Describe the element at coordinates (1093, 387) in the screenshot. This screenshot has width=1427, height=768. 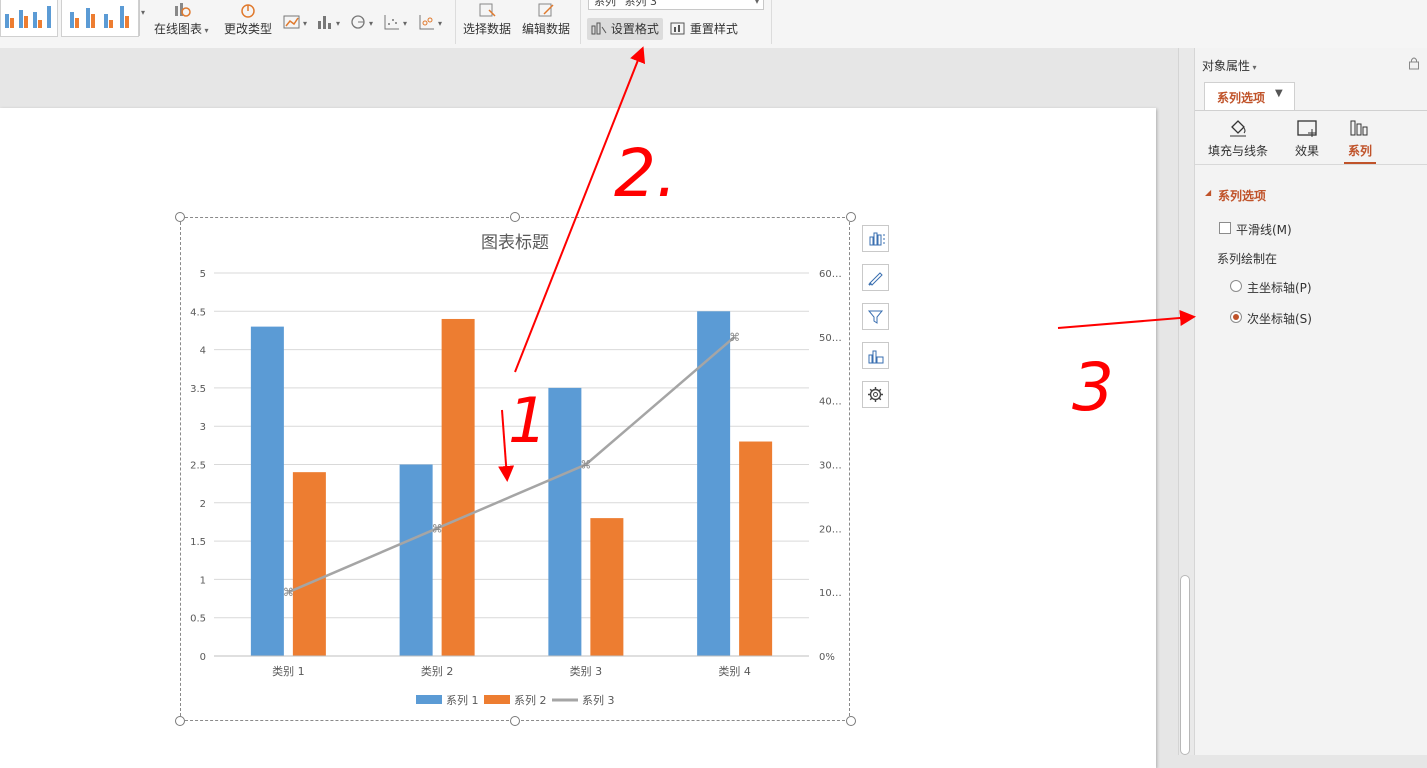
I see `annotation-mark-3: 3` at that location.